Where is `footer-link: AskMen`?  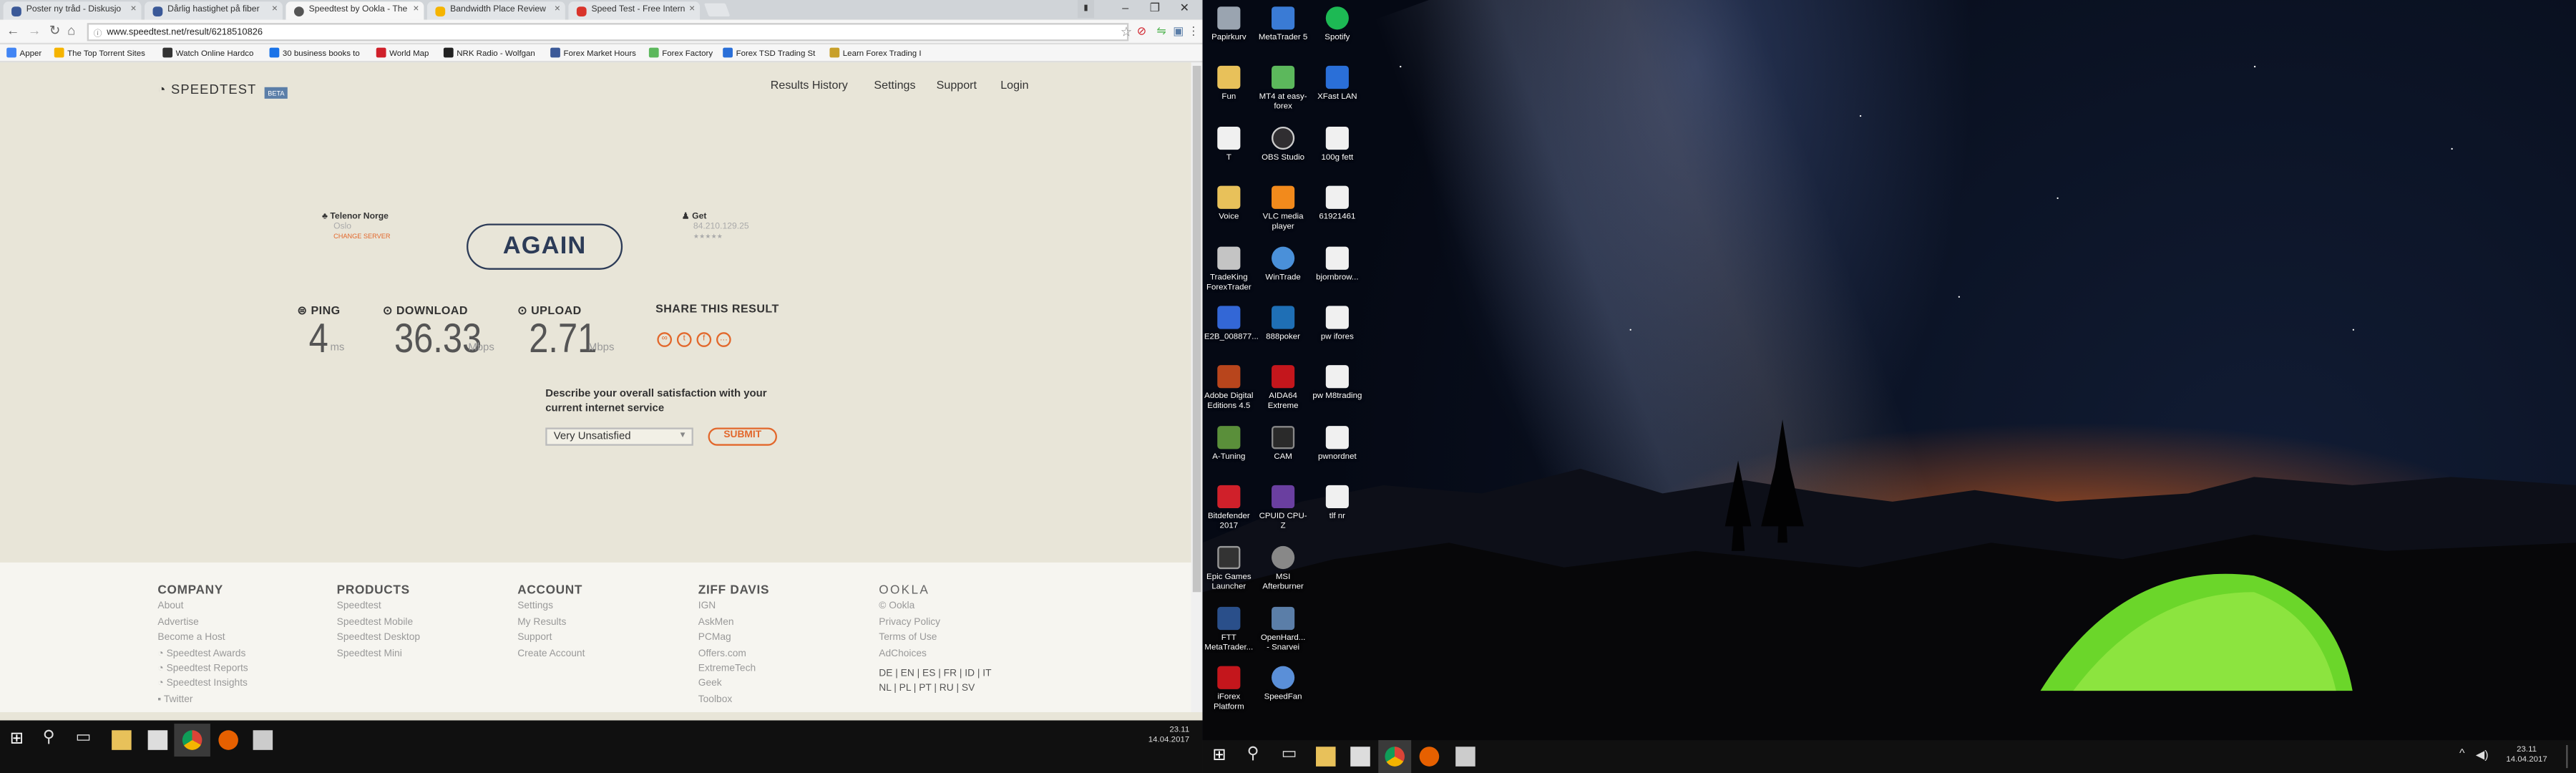
footer-link: AskMen is located at coordinates (733, 624).